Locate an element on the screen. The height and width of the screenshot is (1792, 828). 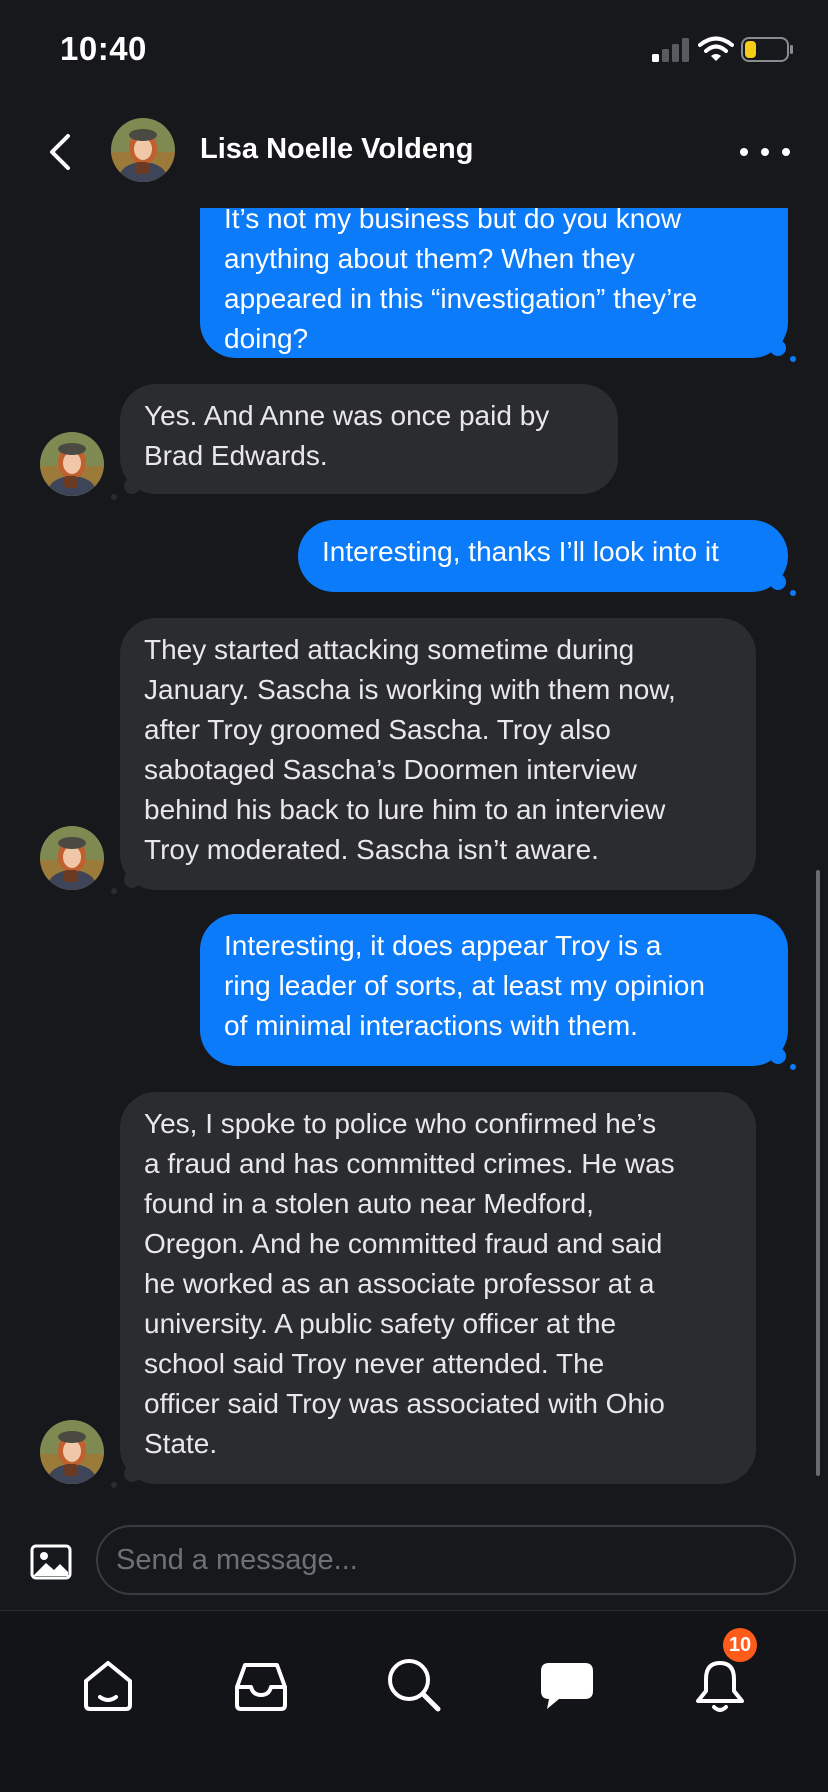
notification-badge: 10 is located at coordinates (740, 1645).